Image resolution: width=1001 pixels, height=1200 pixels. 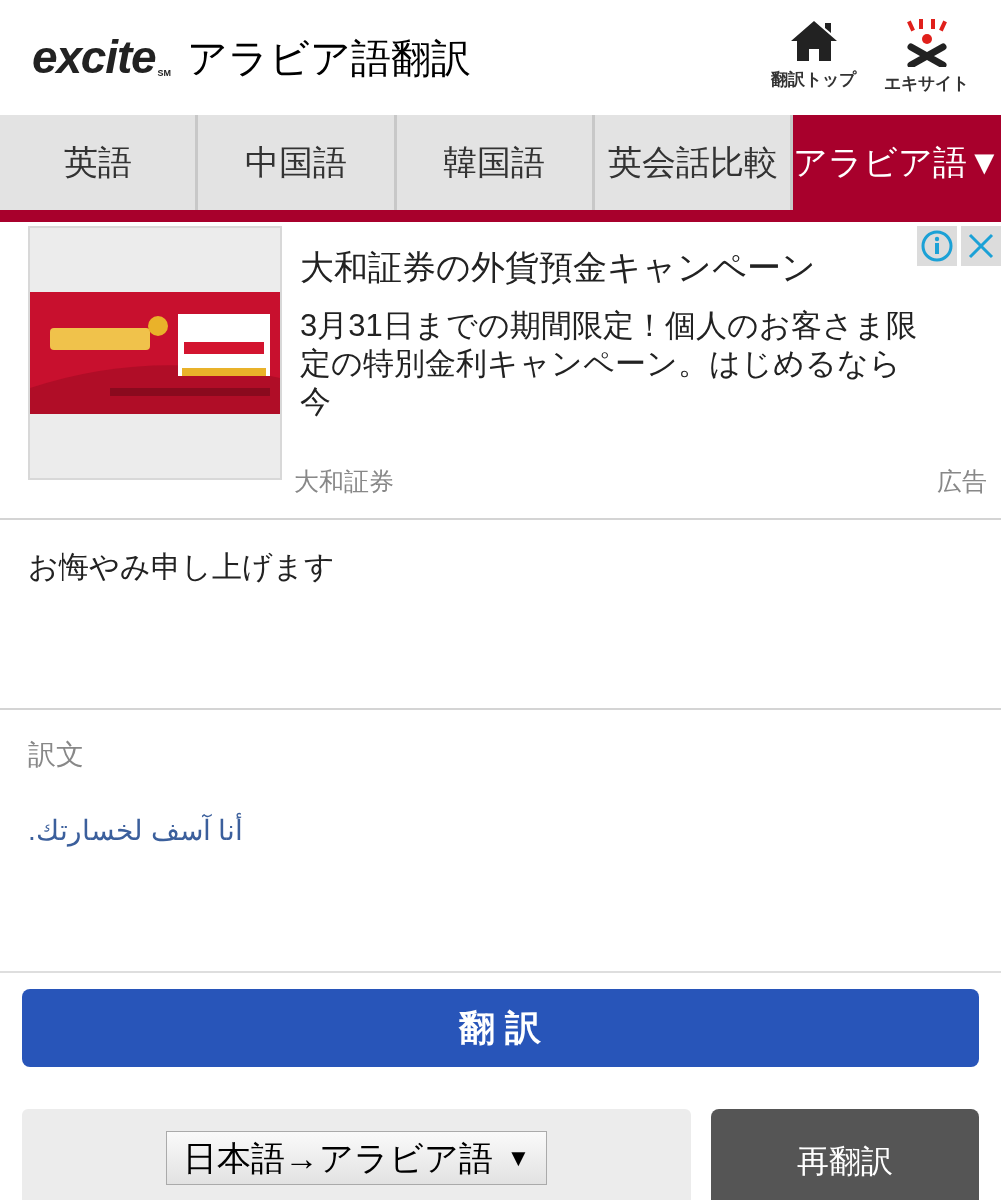 I want to click on nav-link: エキサイト, so click(x=926, y=57).